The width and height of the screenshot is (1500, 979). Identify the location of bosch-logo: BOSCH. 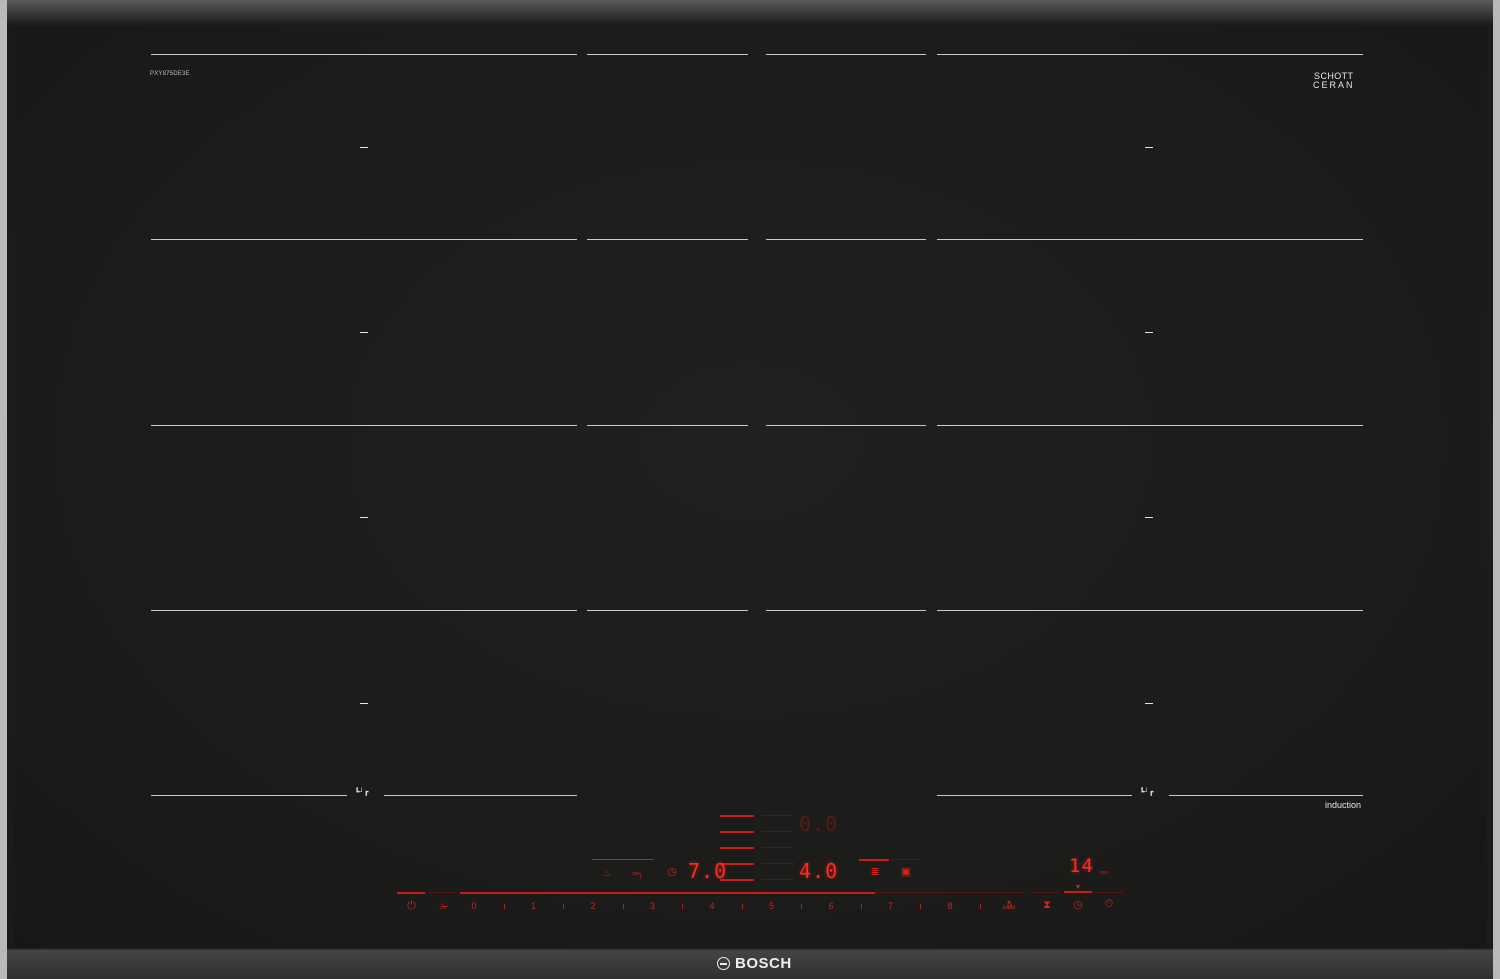
(754, 963).